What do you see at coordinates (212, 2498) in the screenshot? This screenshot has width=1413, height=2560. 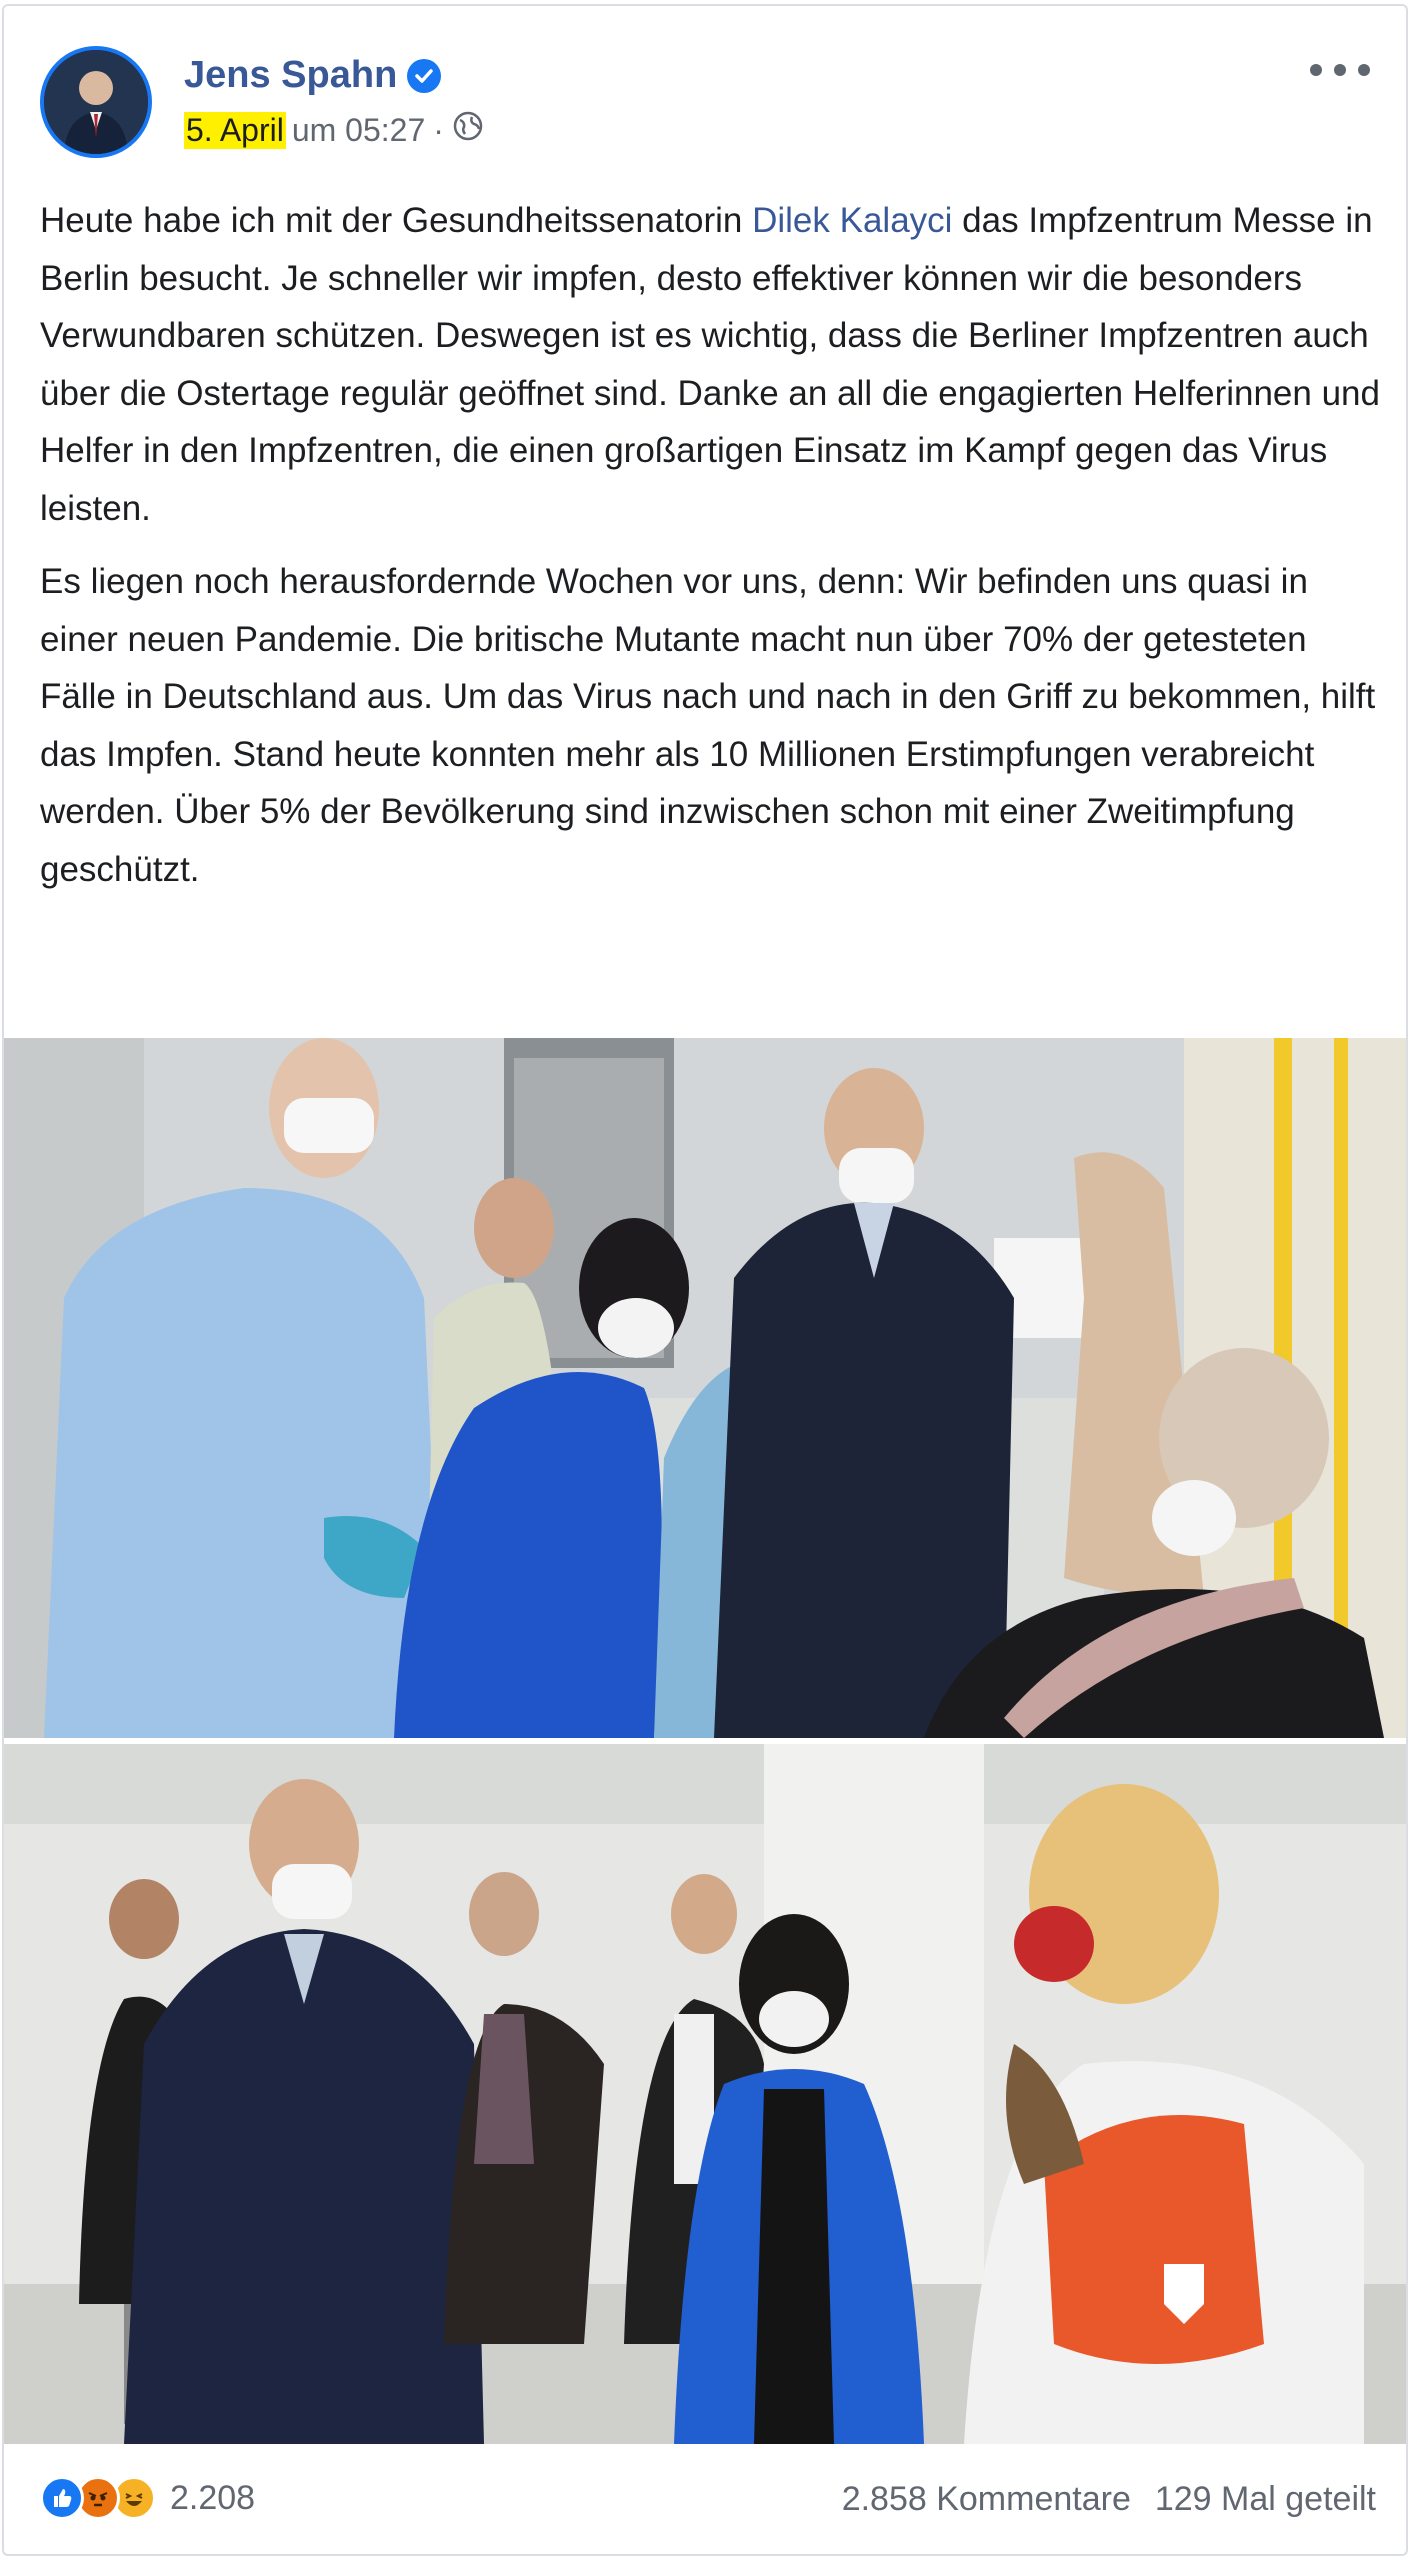 I see `reaction-count: 2.208` at bounding box center [212, 2498].